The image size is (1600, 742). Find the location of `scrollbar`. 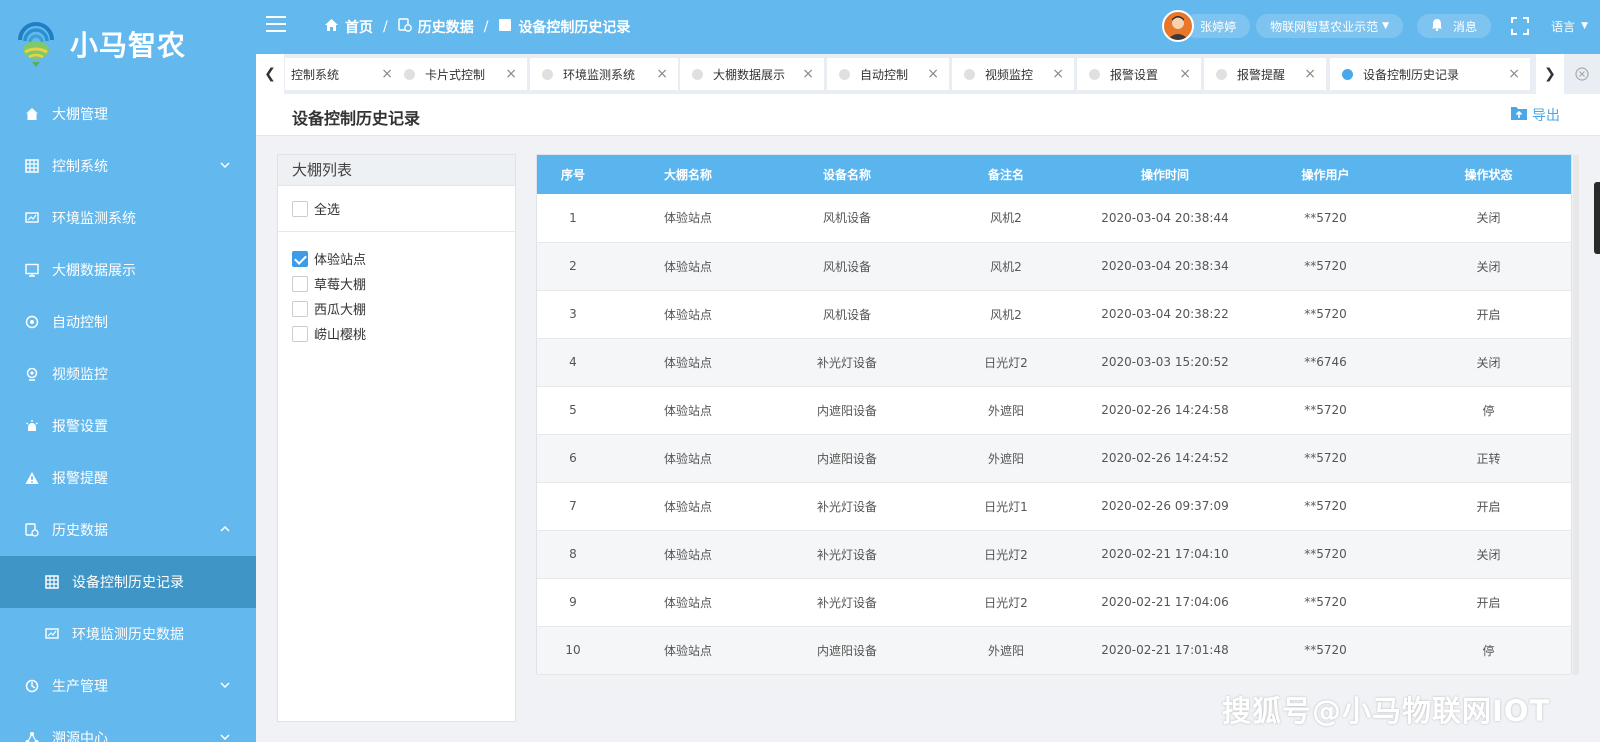

scrollbar is located at coordinates (1576, 415).